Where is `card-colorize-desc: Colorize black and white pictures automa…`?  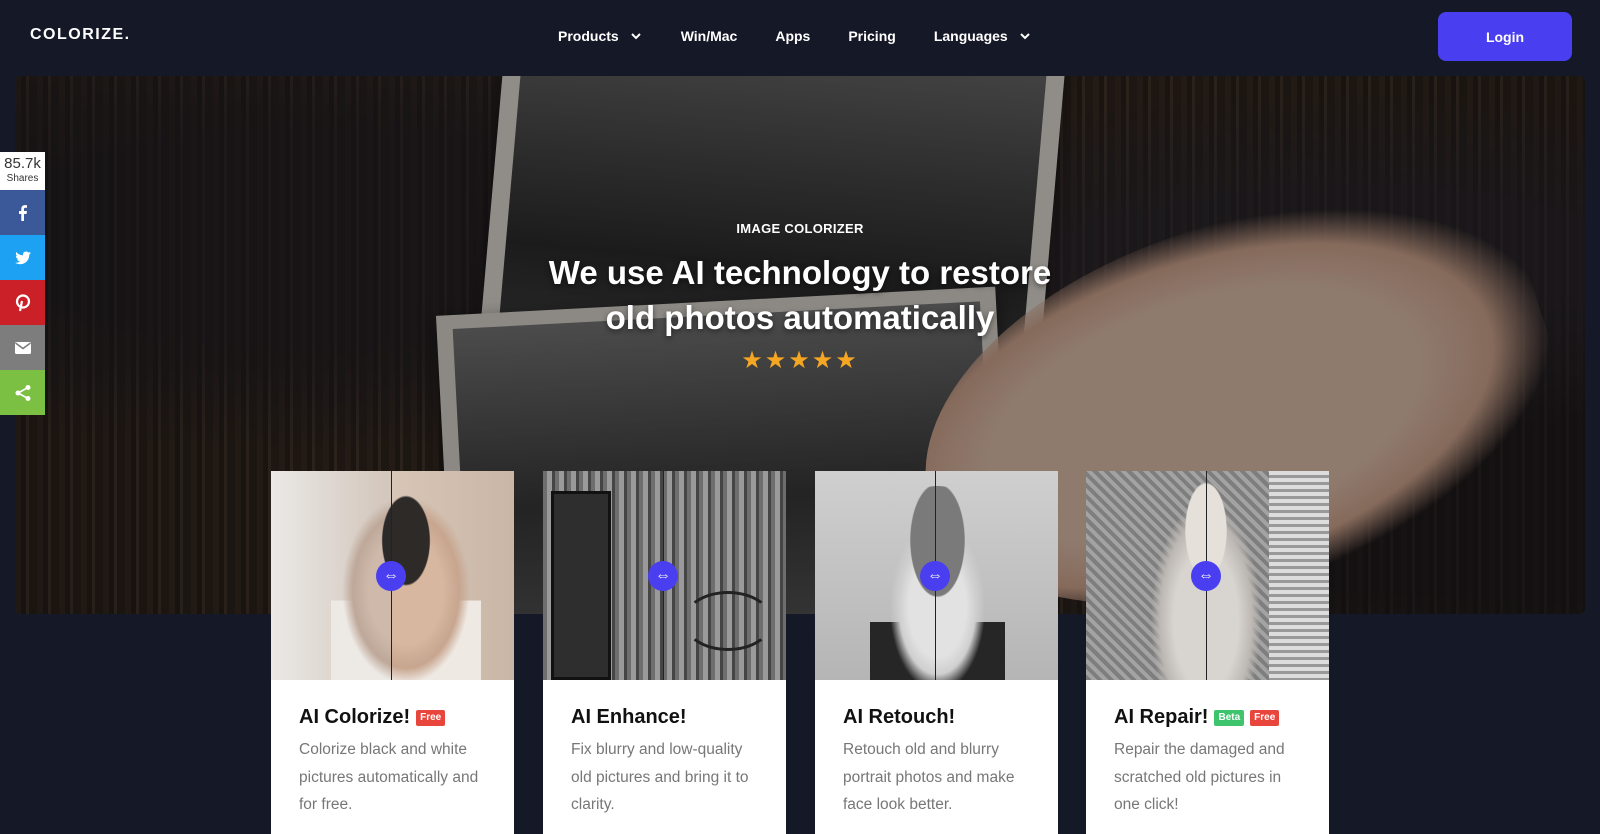
card-colorize-desc: Colorize black and white pictures automa… is located at coordinates (389, 777).